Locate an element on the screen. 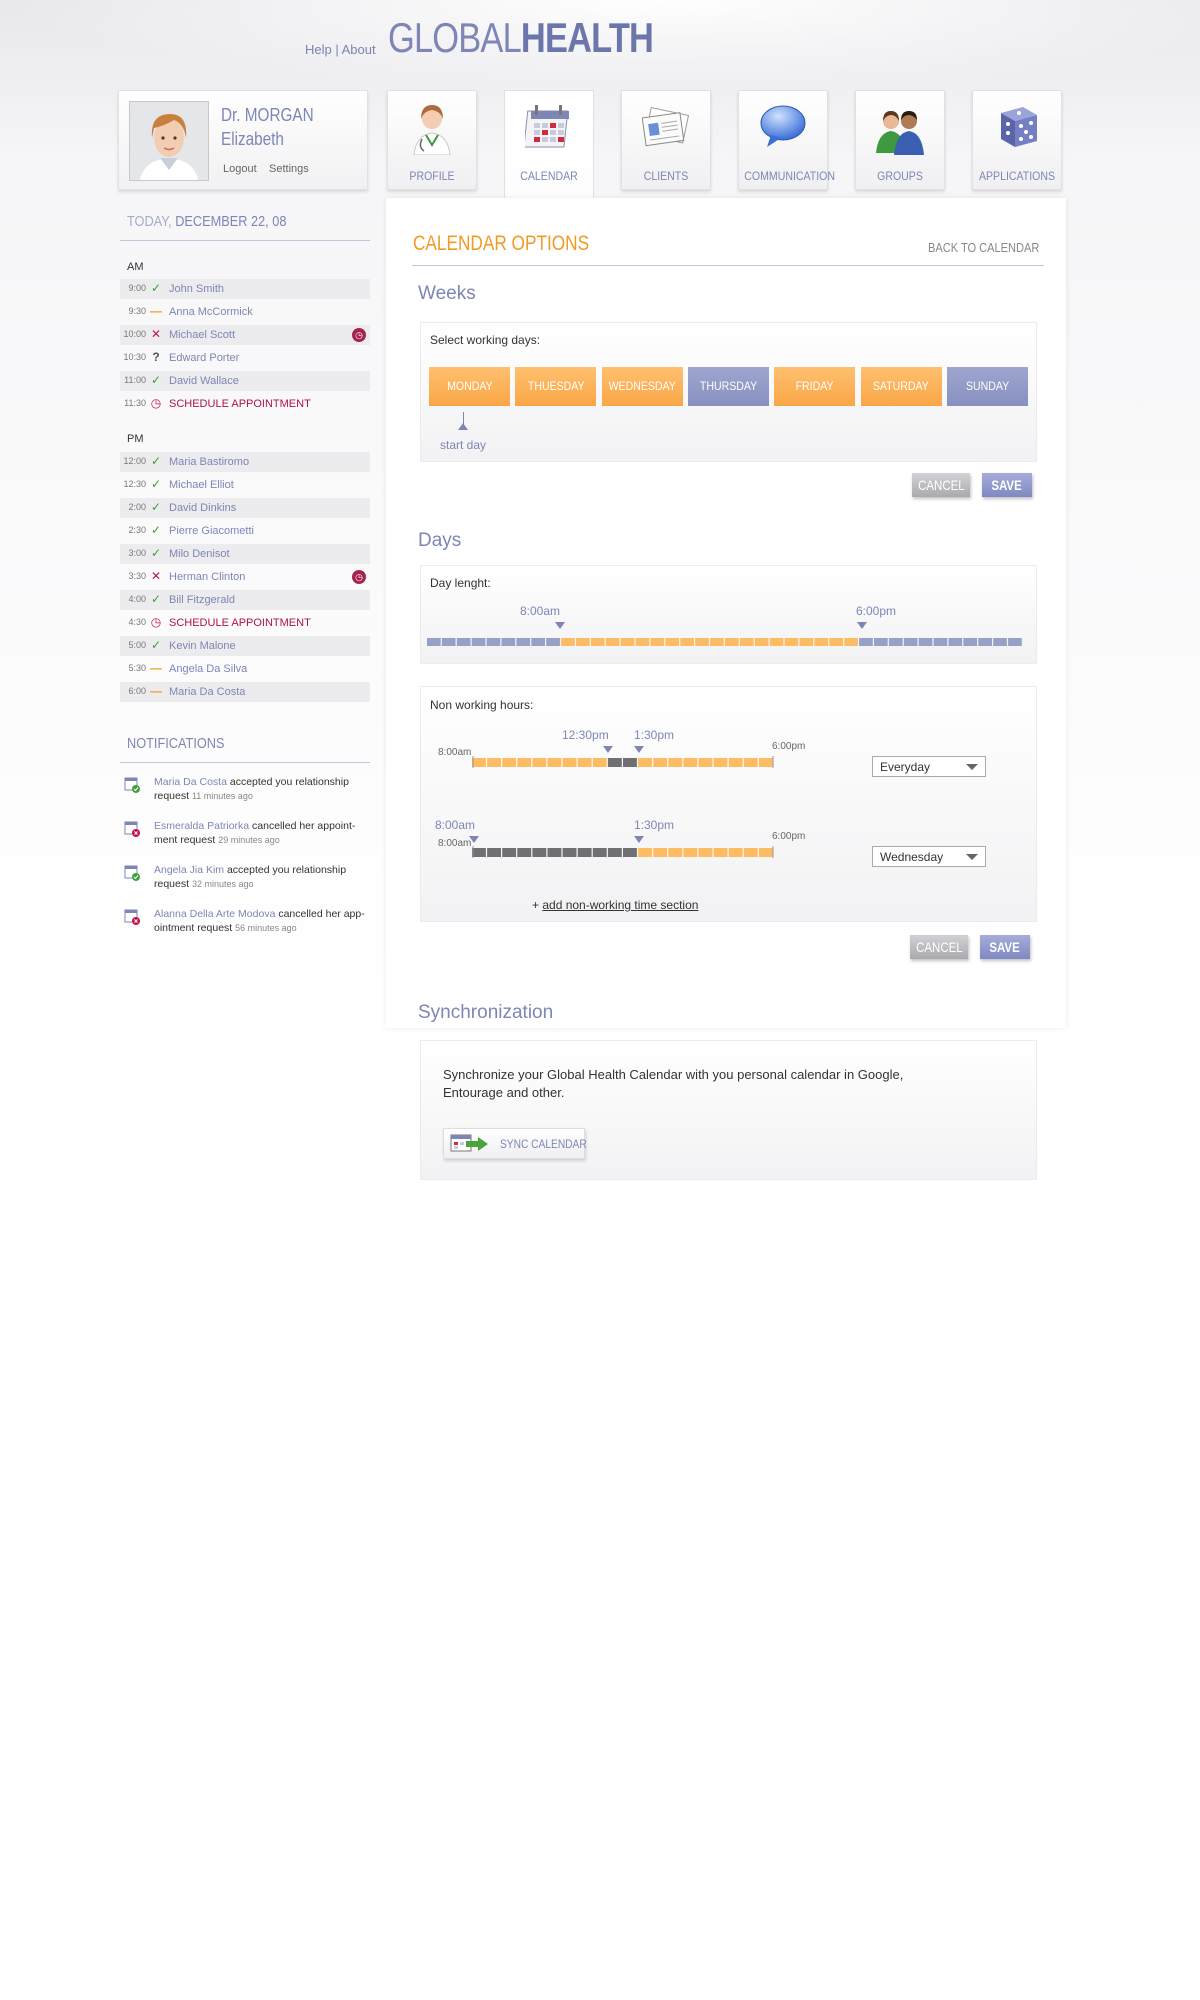  appointment-row: 9:30 — Anna McCormick is located at coordinates (245, 312).